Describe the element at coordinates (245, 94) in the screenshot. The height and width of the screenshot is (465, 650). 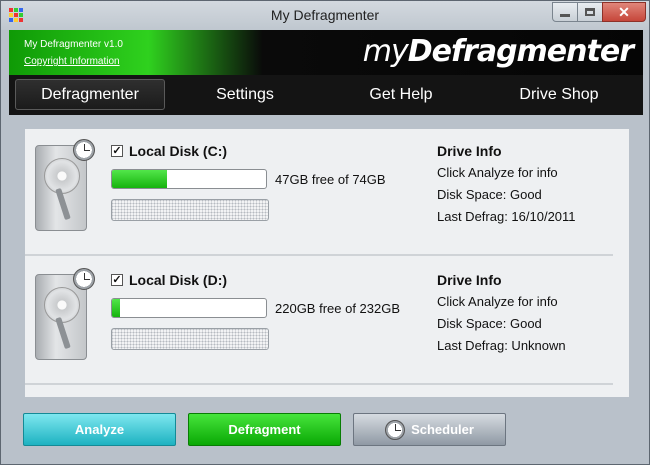
I see `tab-settings: Settings` at that location.